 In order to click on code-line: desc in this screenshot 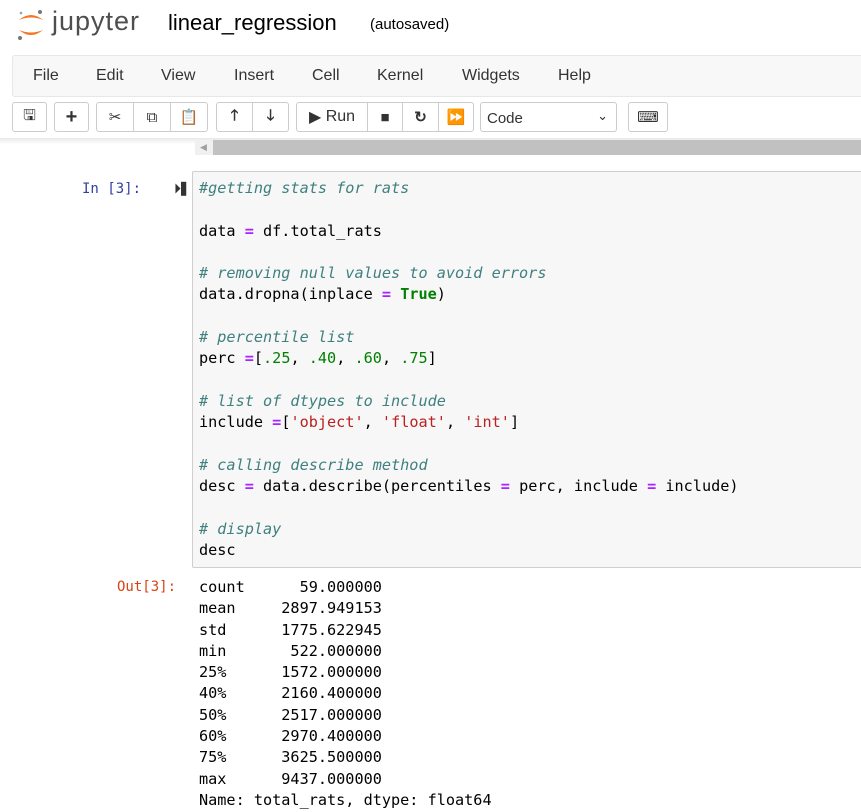, I will do `click(469, 550)`.